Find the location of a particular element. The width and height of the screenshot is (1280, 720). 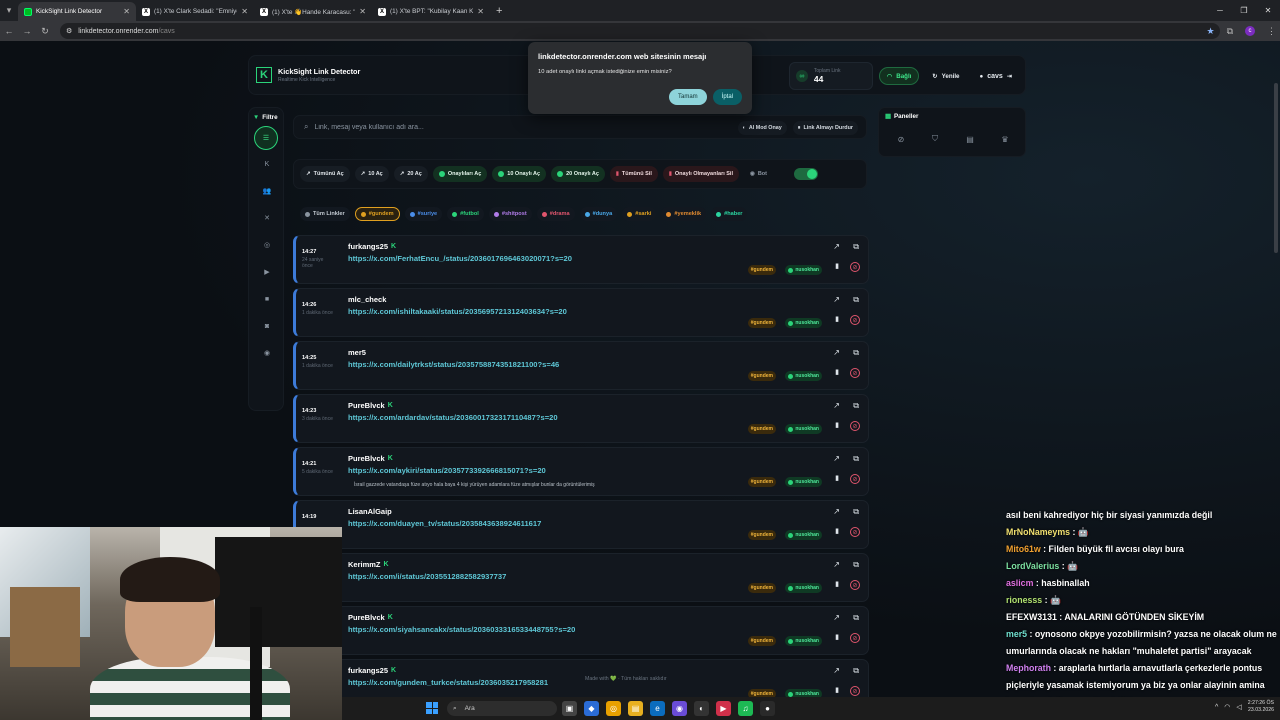

tag-filter-7: #sarki is located at coordinates (639, 214).